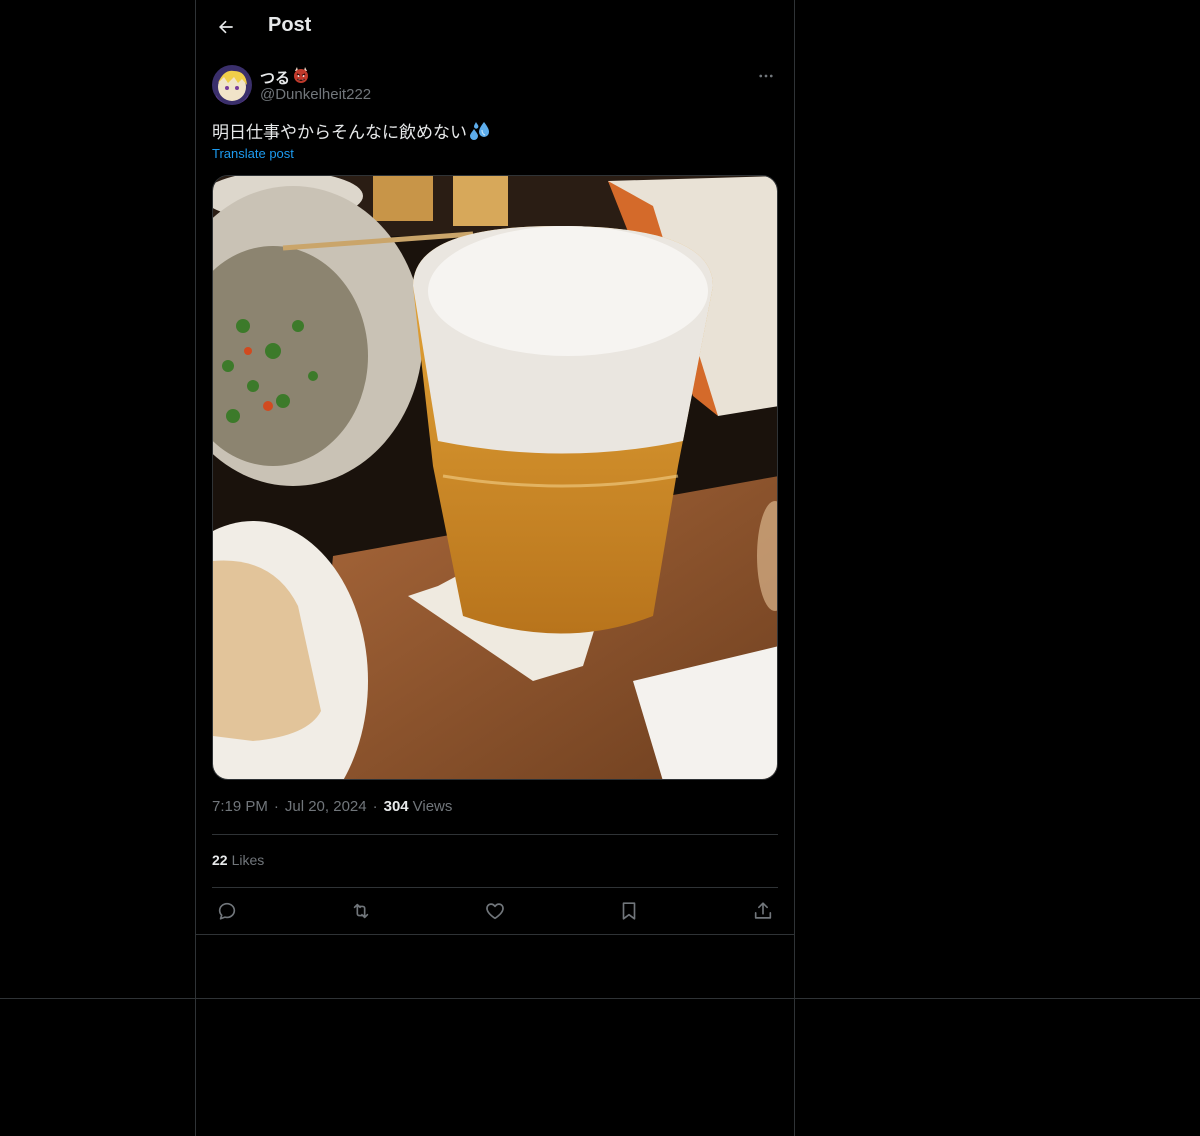 The image size is (1200, 1136). I want to click on page-title: Post, so click(290, 25).